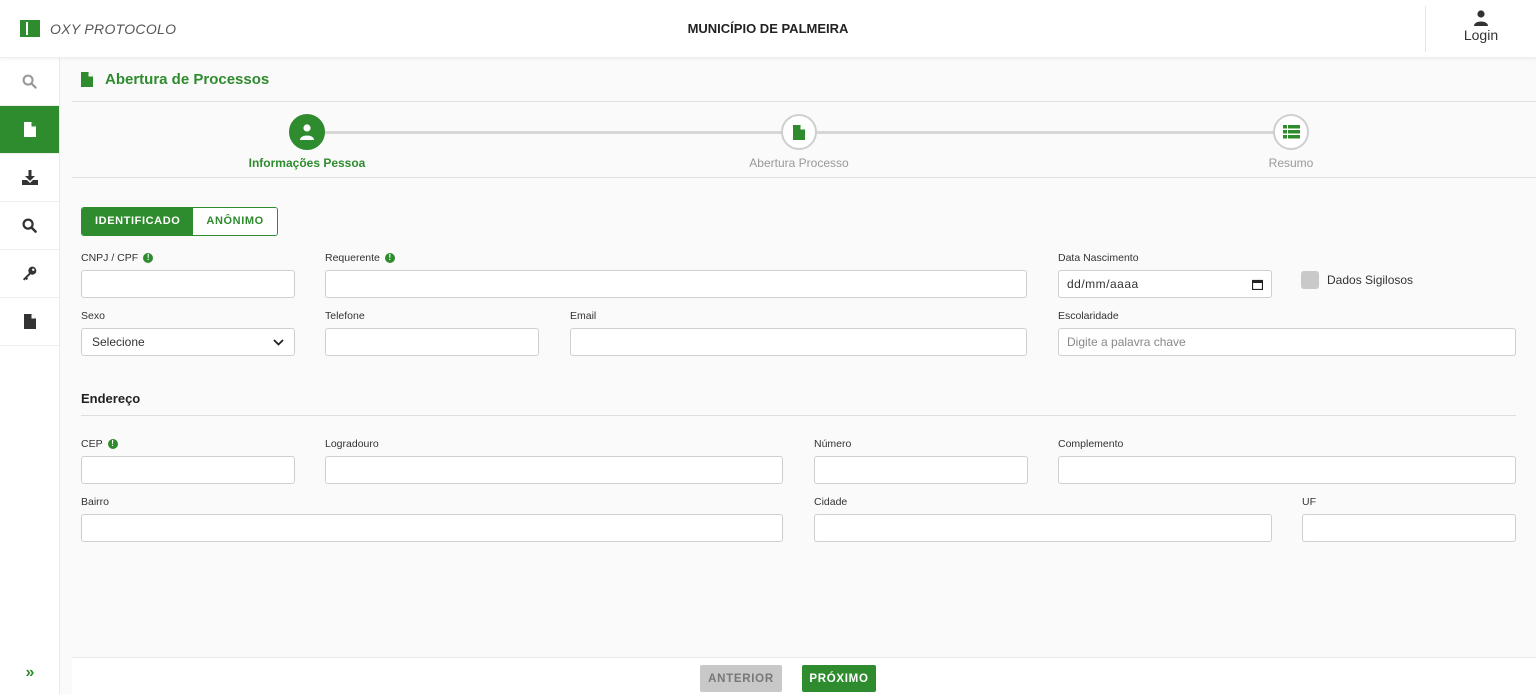  I want to click on page-header: Abertura de Processos, so click(804, 80).